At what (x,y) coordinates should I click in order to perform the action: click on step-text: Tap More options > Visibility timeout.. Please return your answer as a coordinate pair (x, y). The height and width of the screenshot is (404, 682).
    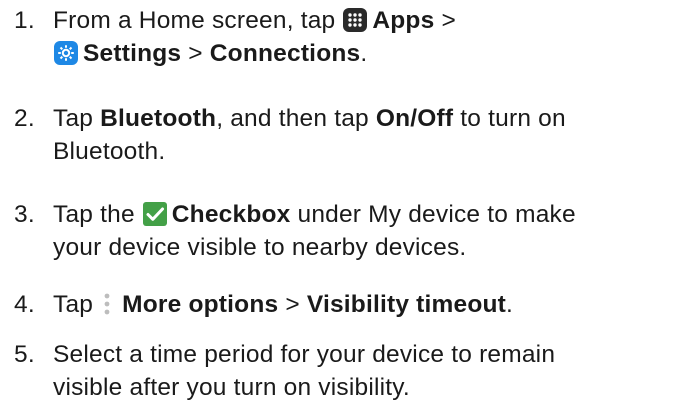
    Looking at the image, I should click on (283, 304).